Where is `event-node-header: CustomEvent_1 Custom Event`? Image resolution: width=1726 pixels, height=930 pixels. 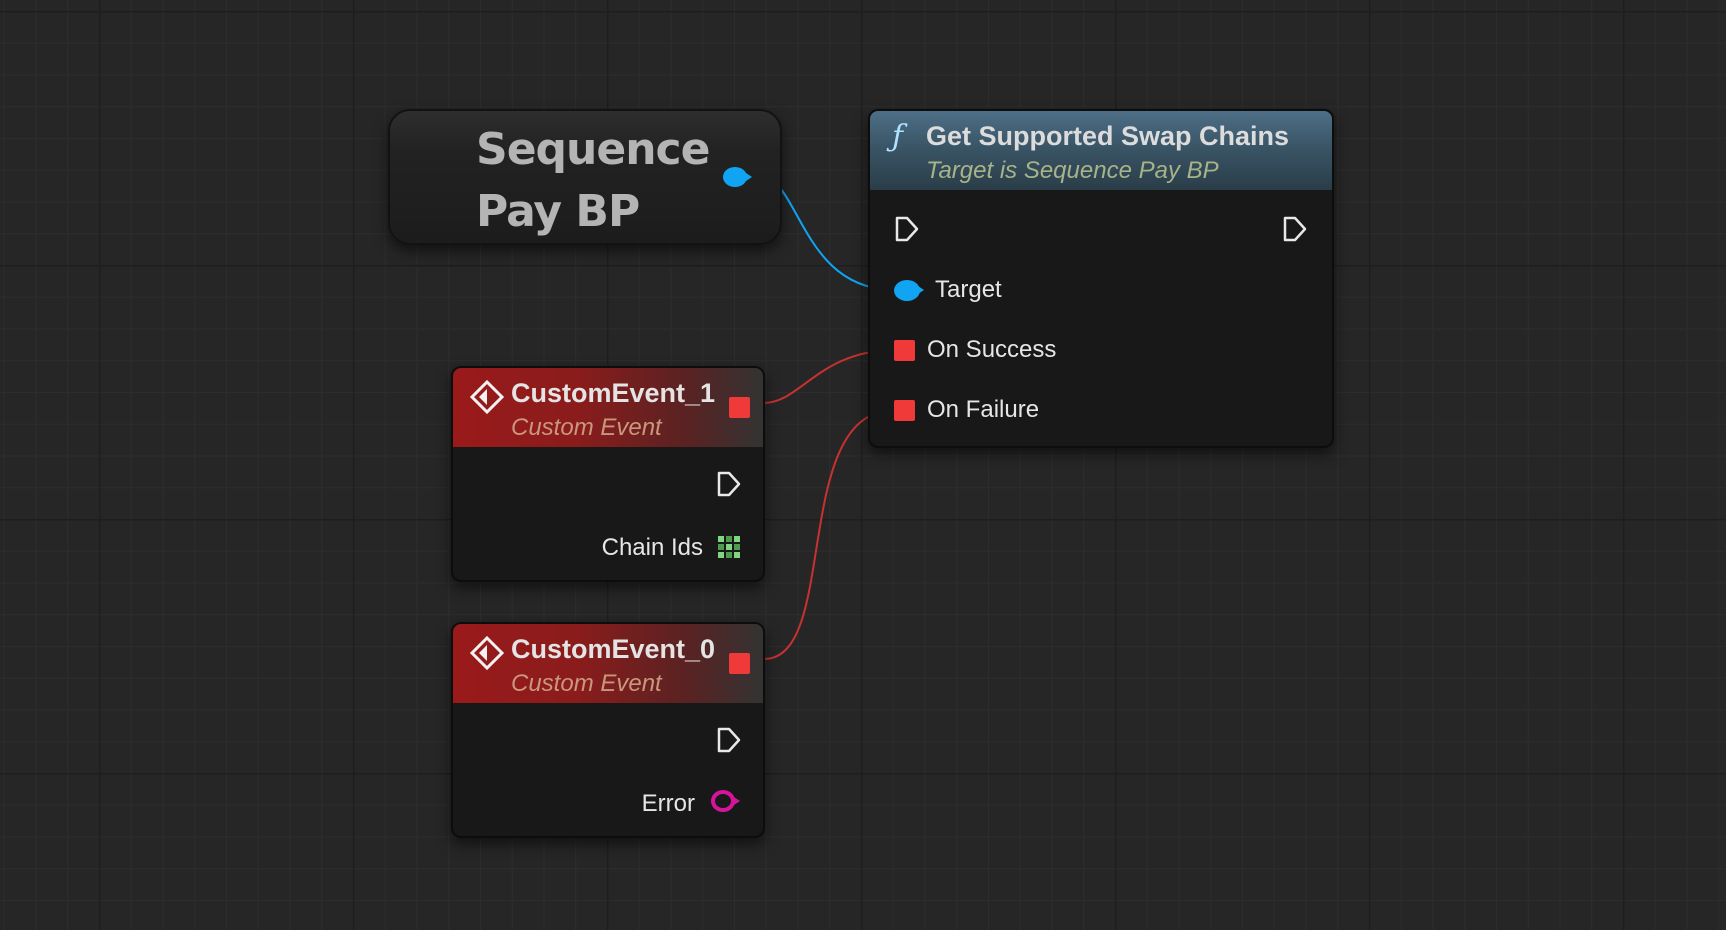
event-node-header: CustomEvent_1 Custom Event is located at coordinates (608, 407).